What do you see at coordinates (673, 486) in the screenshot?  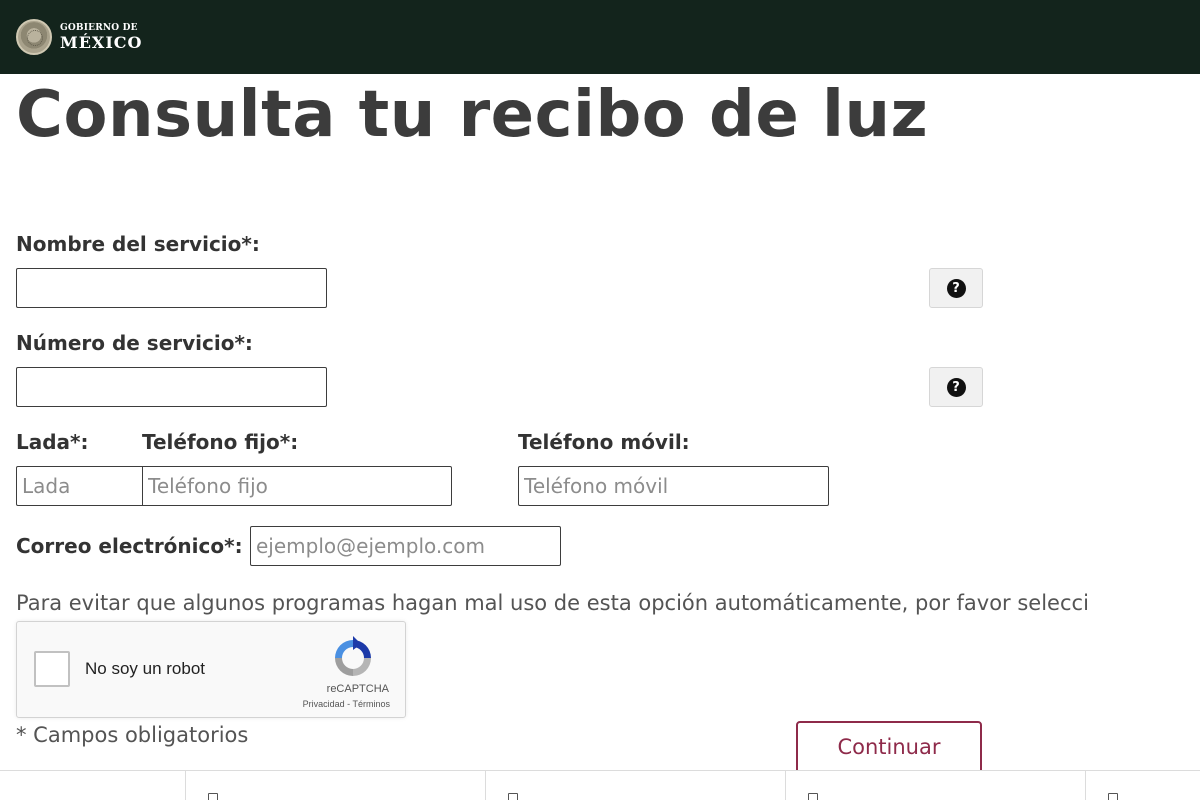 I see `mobile-input` at bounding box center [673, 486].